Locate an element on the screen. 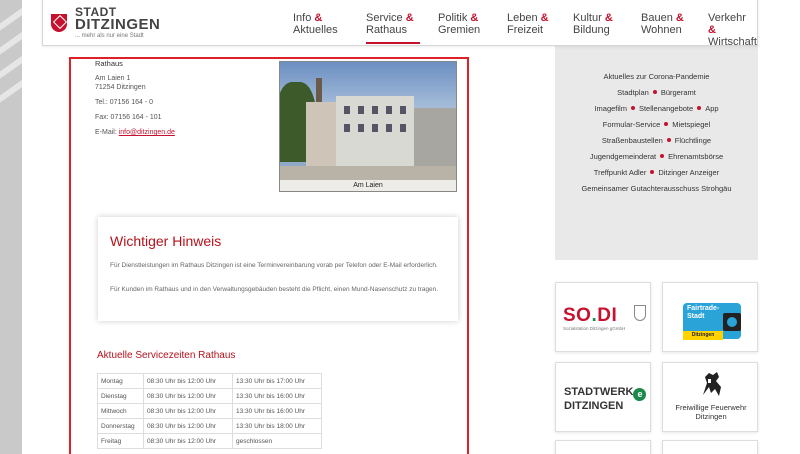 Image resolution: width=800 pixels, height=454 pixels. fairtrade-text: Fairtrade- Stadt is located at coordinates (703, 313).